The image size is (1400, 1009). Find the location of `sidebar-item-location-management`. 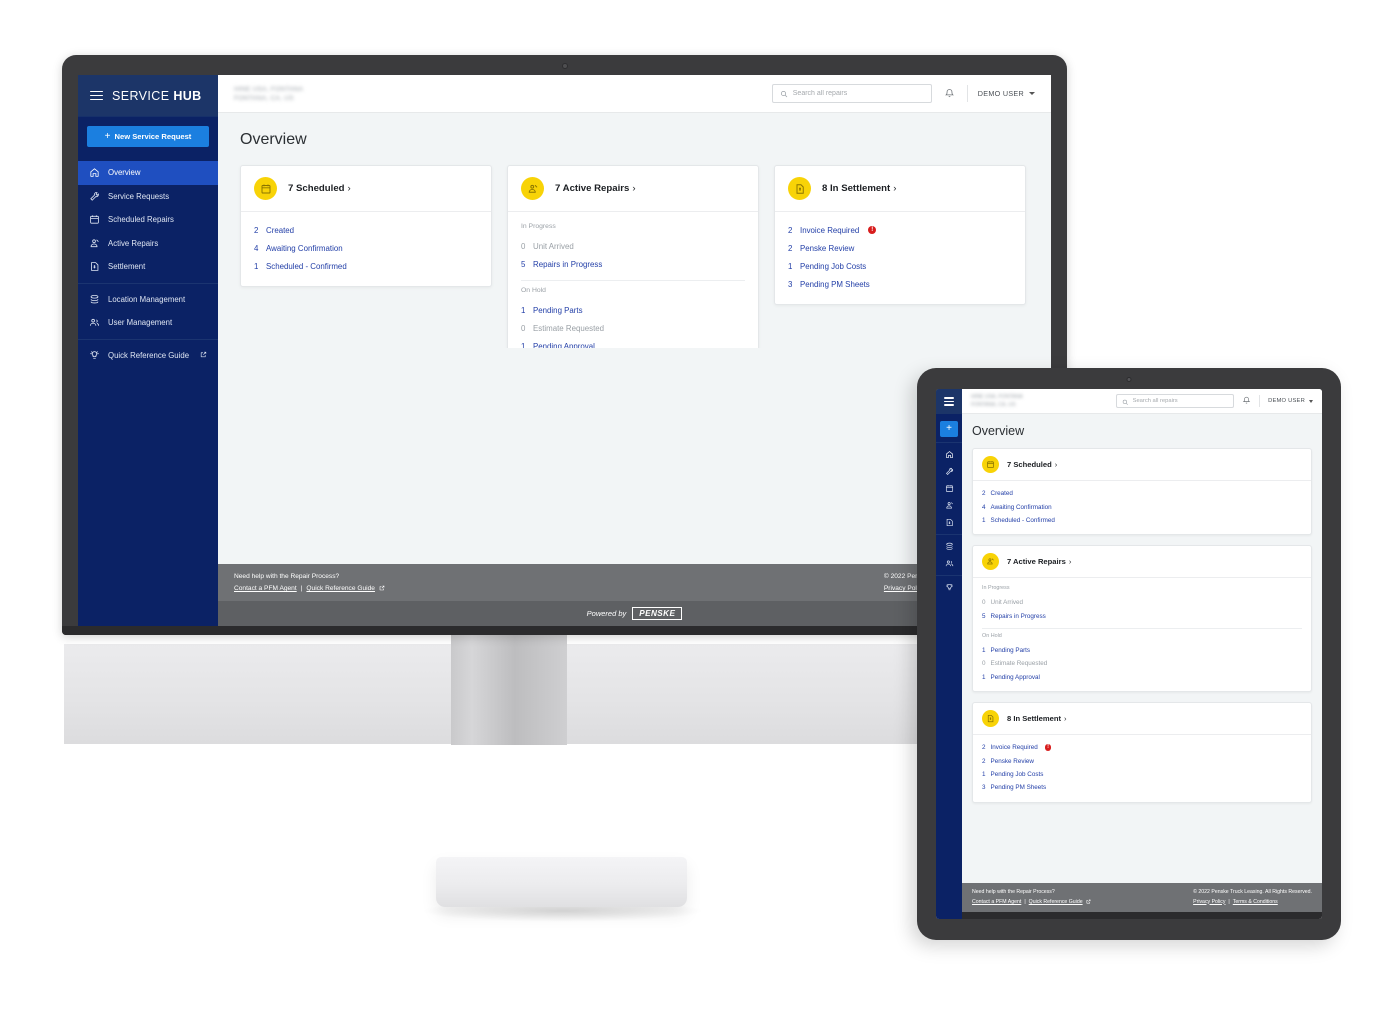

sidebar-item-location-management is located at coordinates (949, 546).